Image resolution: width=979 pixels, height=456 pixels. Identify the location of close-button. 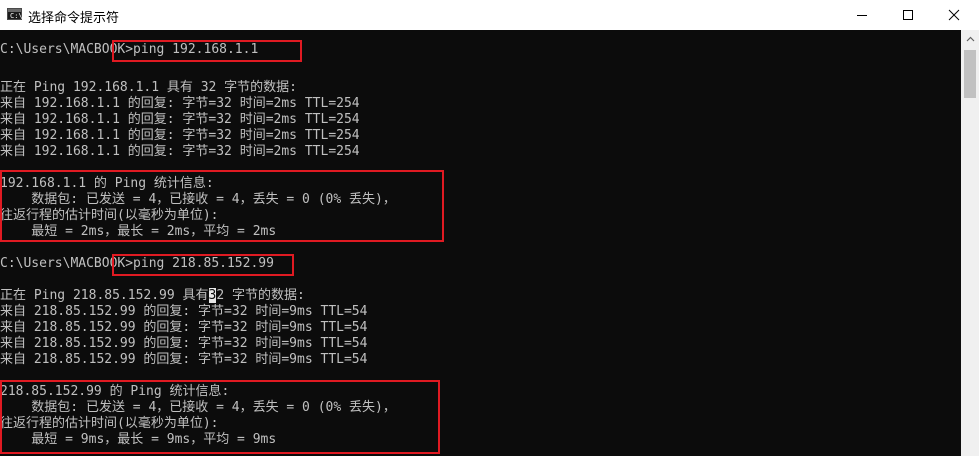
(954, 15).